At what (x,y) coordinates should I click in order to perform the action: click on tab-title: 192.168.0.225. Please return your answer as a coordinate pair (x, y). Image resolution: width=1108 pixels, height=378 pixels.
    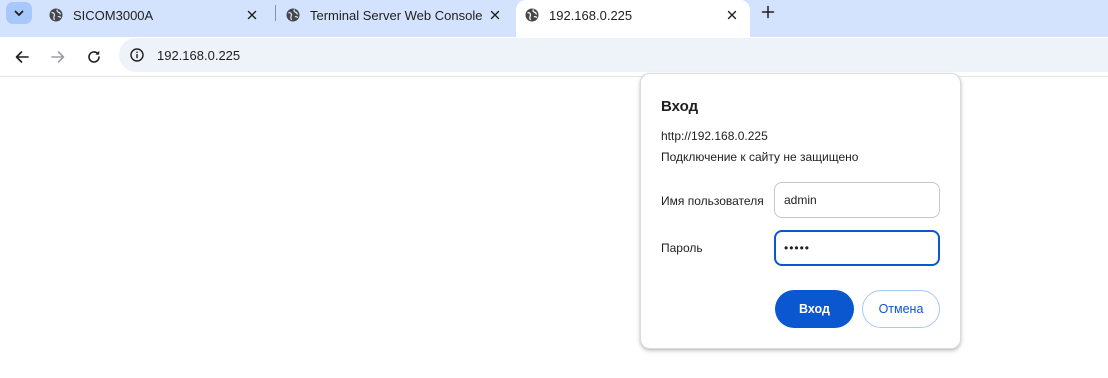
    Looking at the image, I should click on (591, 15).